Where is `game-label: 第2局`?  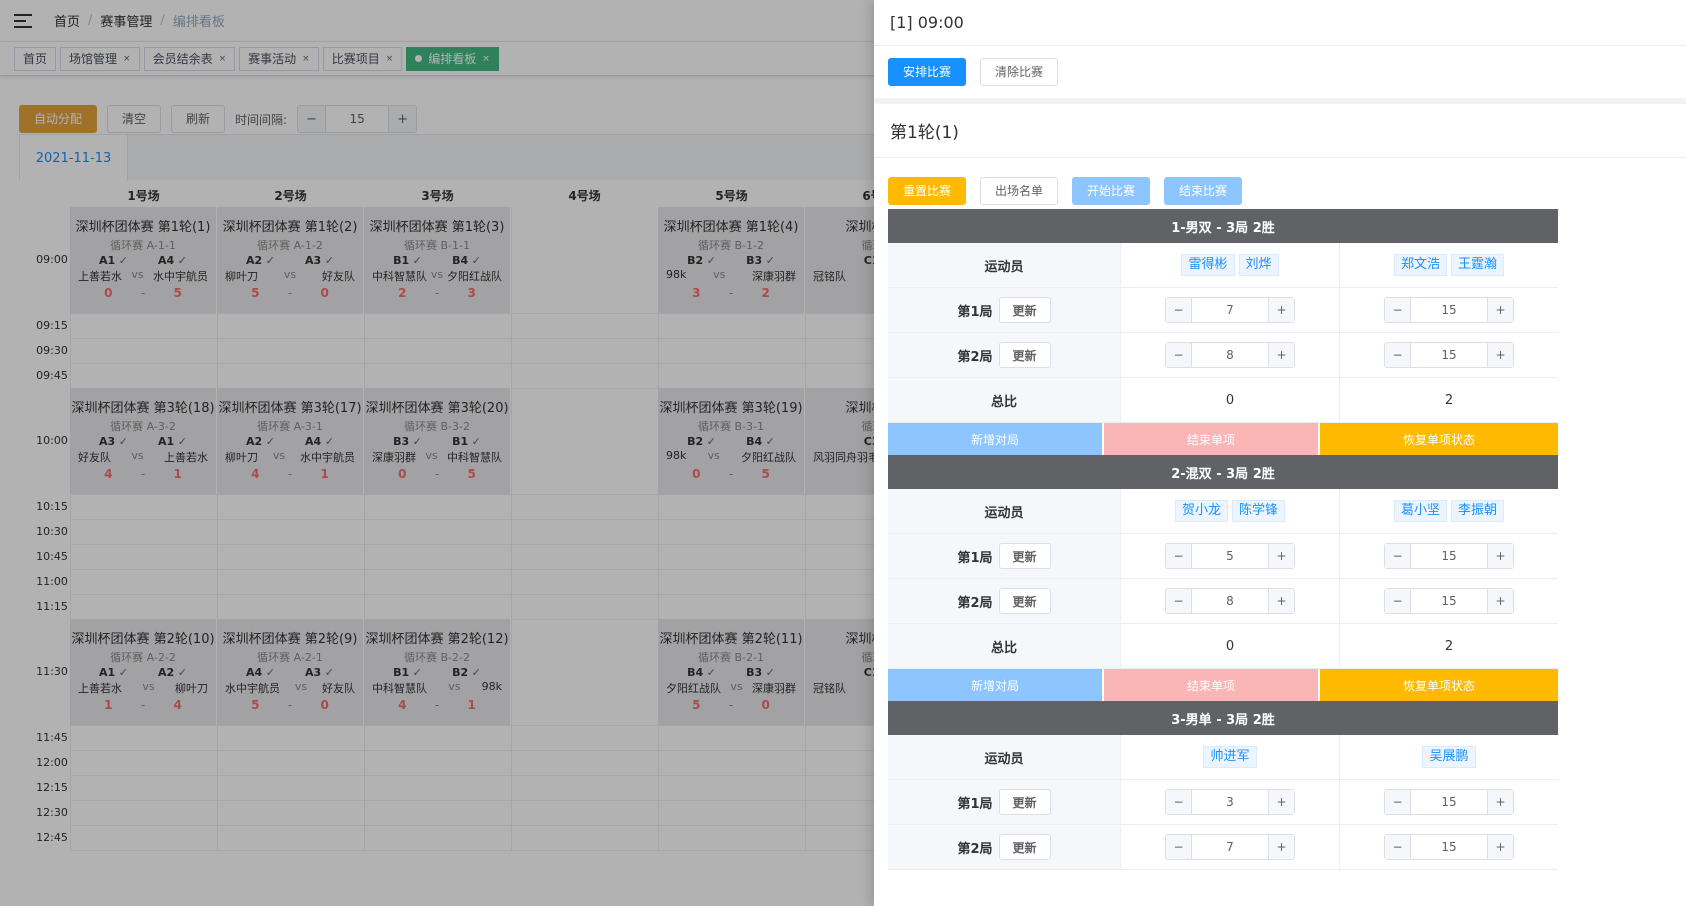 game-label: 第2局 is located at coordinates (975, 849).